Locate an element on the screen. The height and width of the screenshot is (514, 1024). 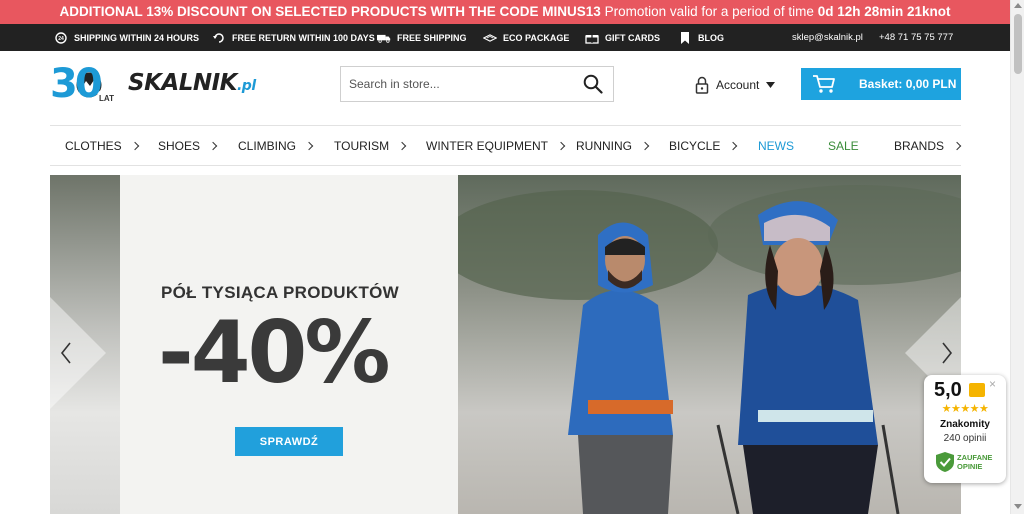
rating-label: Znakomity is located at coordinates (964, 424).